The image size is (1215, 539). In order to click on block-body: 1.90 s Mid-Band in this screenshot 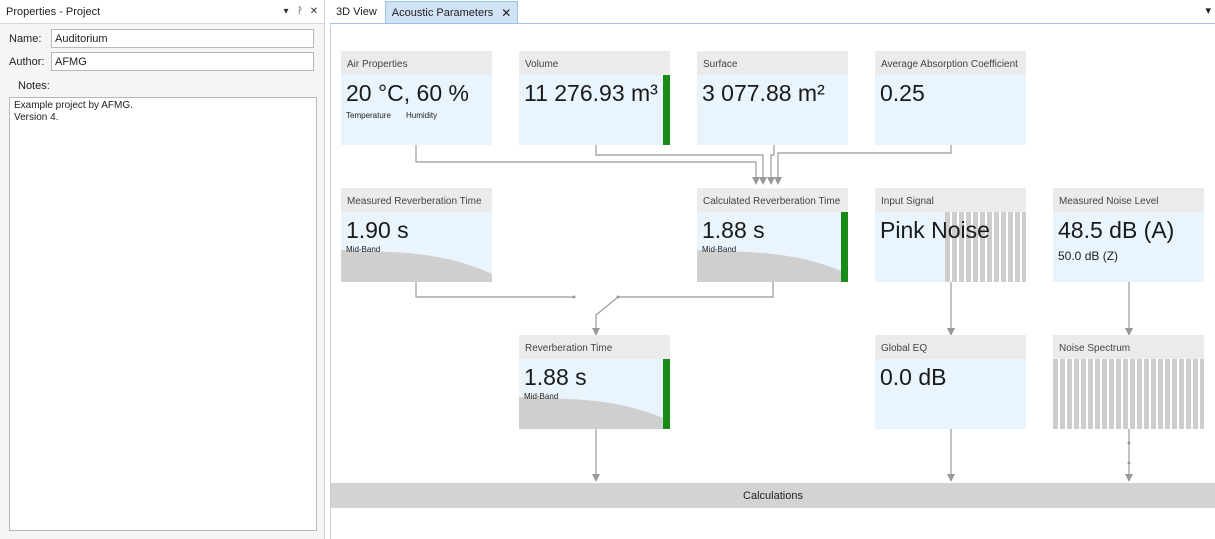, I will do `click(416, 247)`.